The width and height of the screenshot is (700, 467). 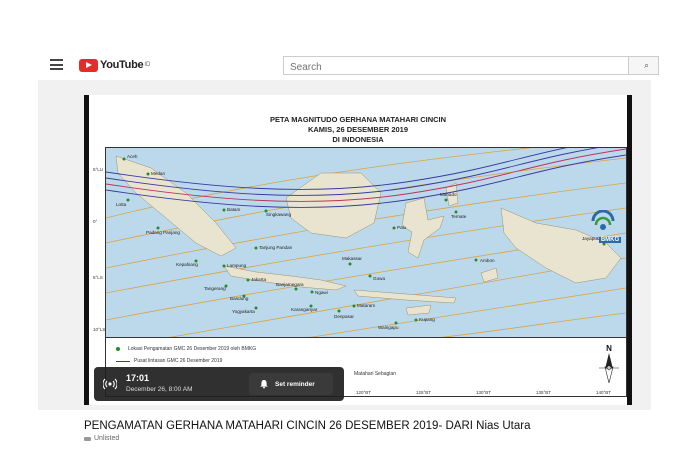 I want to click on bmkg-logo: BMKG, so click(x=608, y=228).